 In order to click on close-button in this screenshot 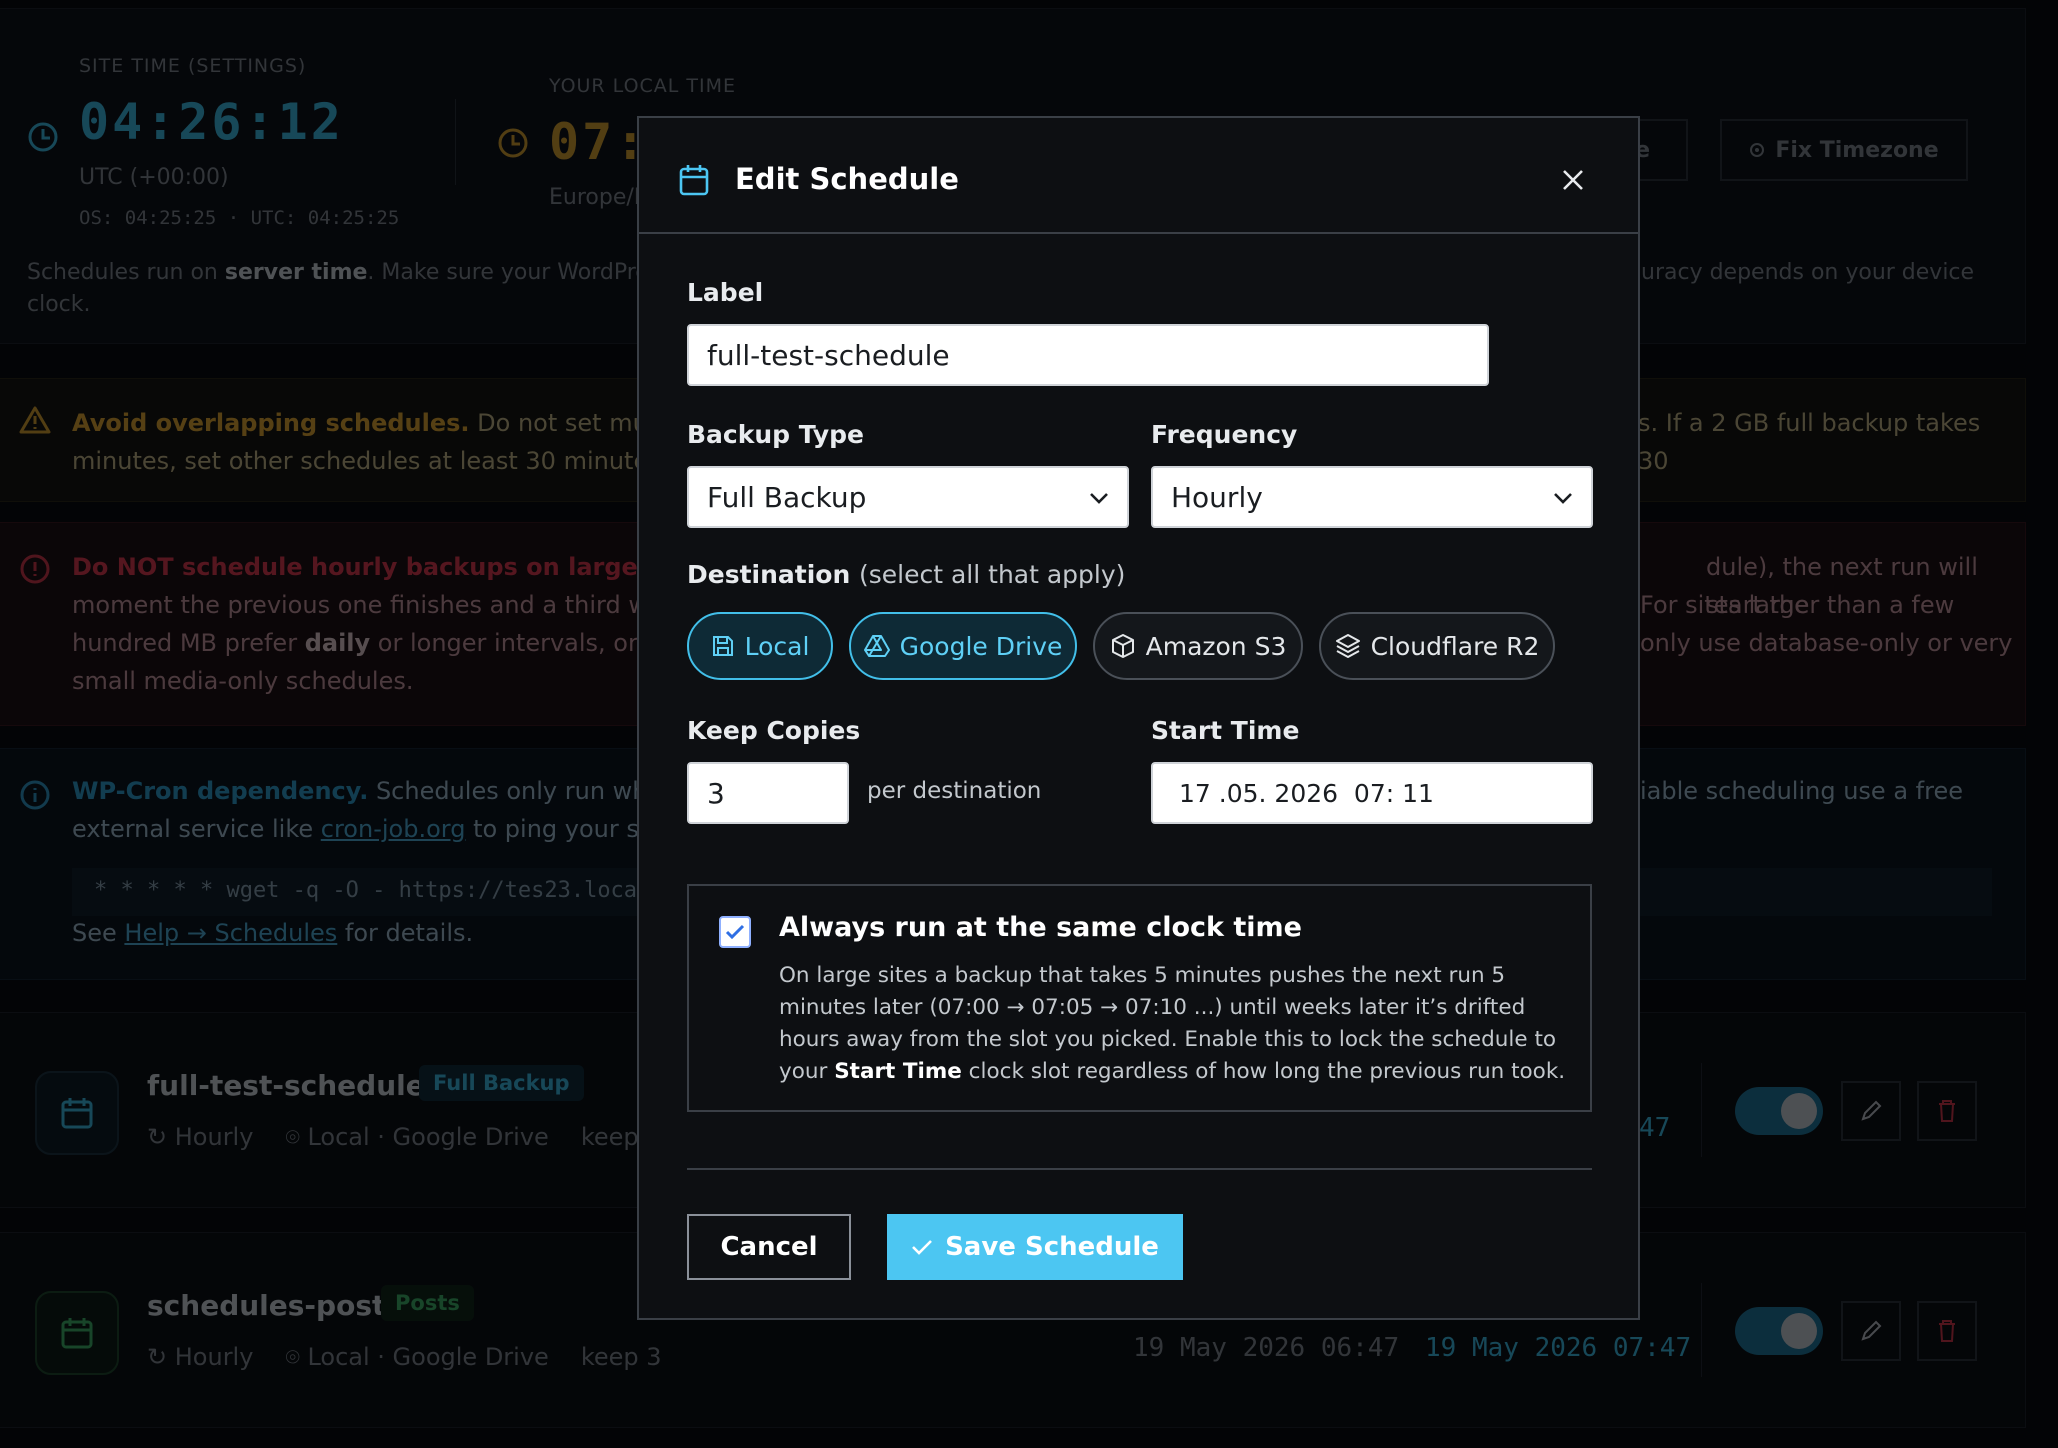, I will do `click(1573, 180)`.